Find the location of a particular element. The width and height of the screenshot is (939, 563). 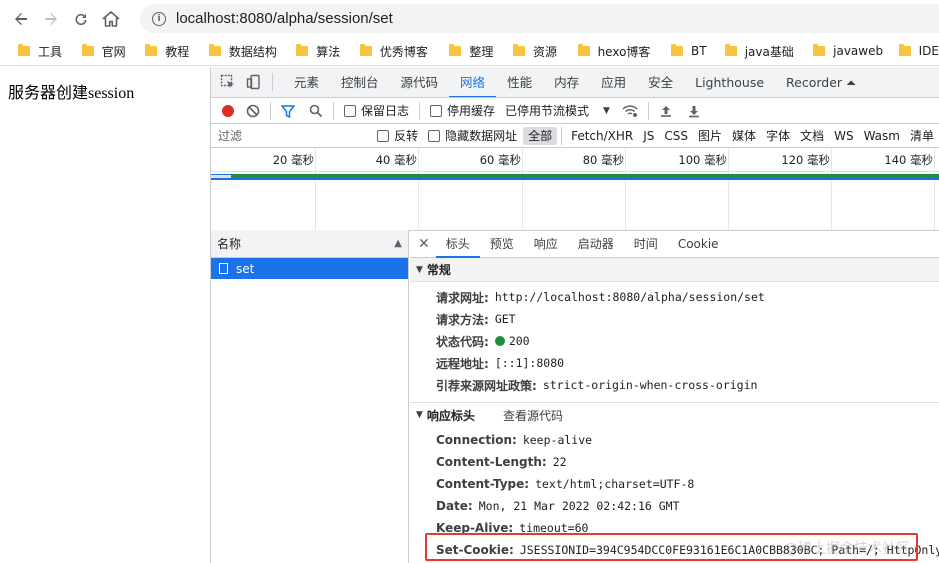

device-toolbar-icon is located at coordinates (254, 82).